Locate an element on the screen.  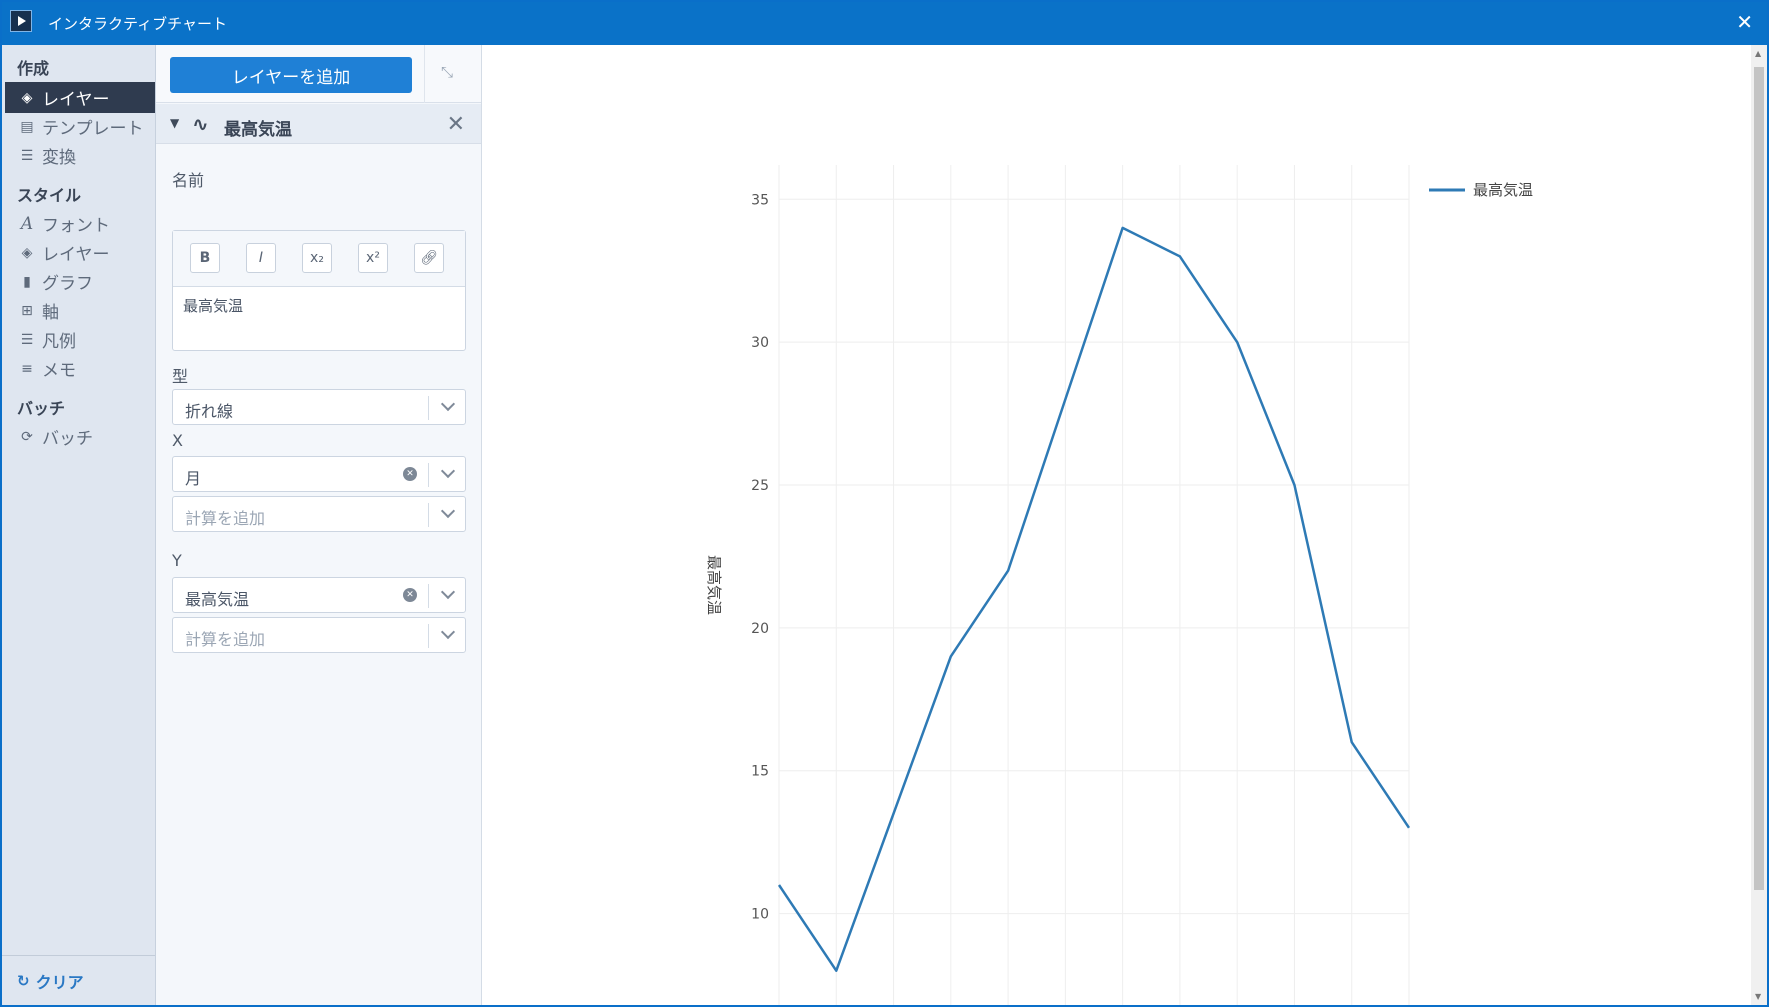
x-calc-placeholder: 計算を追加 is located at coordinates (225, 518).